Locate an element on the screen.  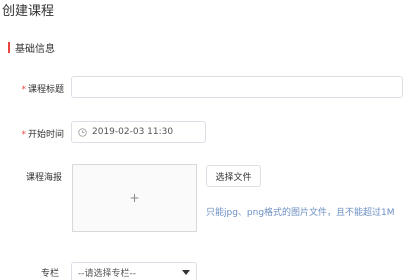
start-time-label: * 开始时间 is located at coordinates (34, 133).